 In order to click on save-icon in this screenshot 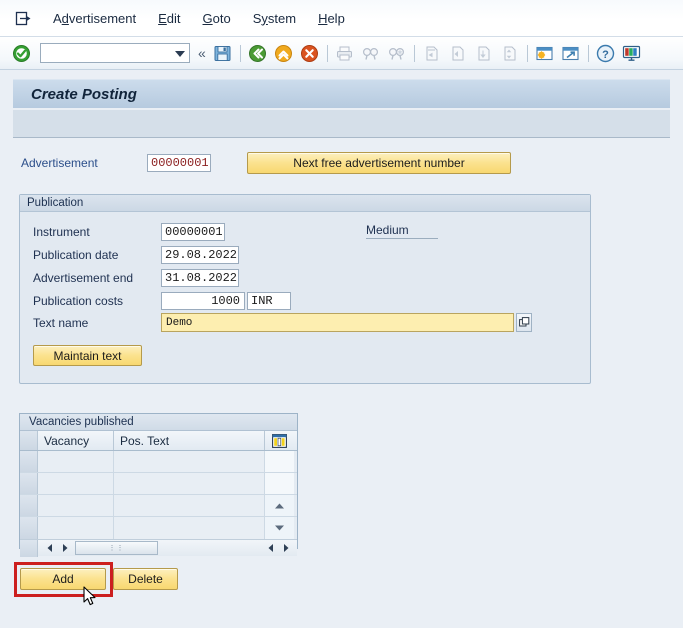, I will do `click(223, 53)`.